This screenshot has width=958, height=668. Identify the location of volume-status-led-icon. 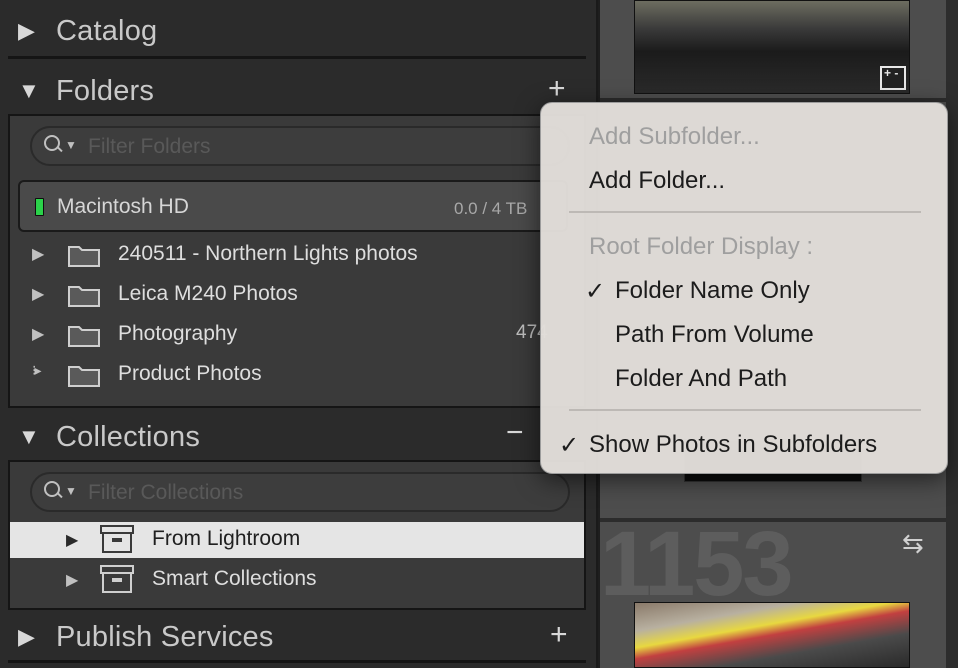
(39, 207).